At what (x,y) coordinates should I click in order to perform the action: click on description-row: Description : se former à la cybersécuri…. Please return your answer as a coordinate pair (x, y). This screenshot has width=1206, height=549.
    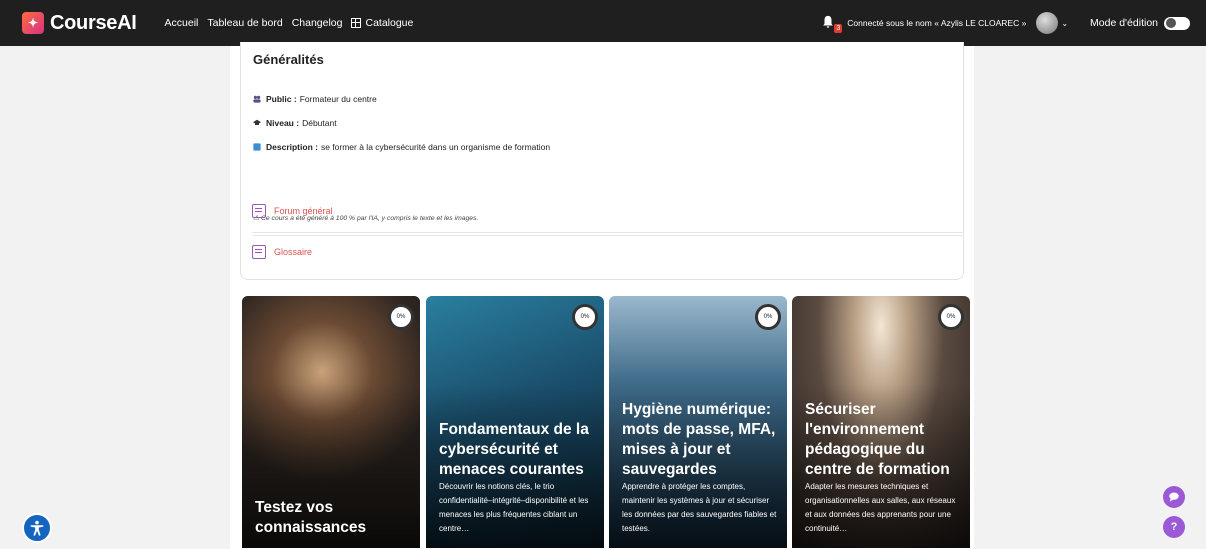
    Looking at the image, I should click on (401, 147).